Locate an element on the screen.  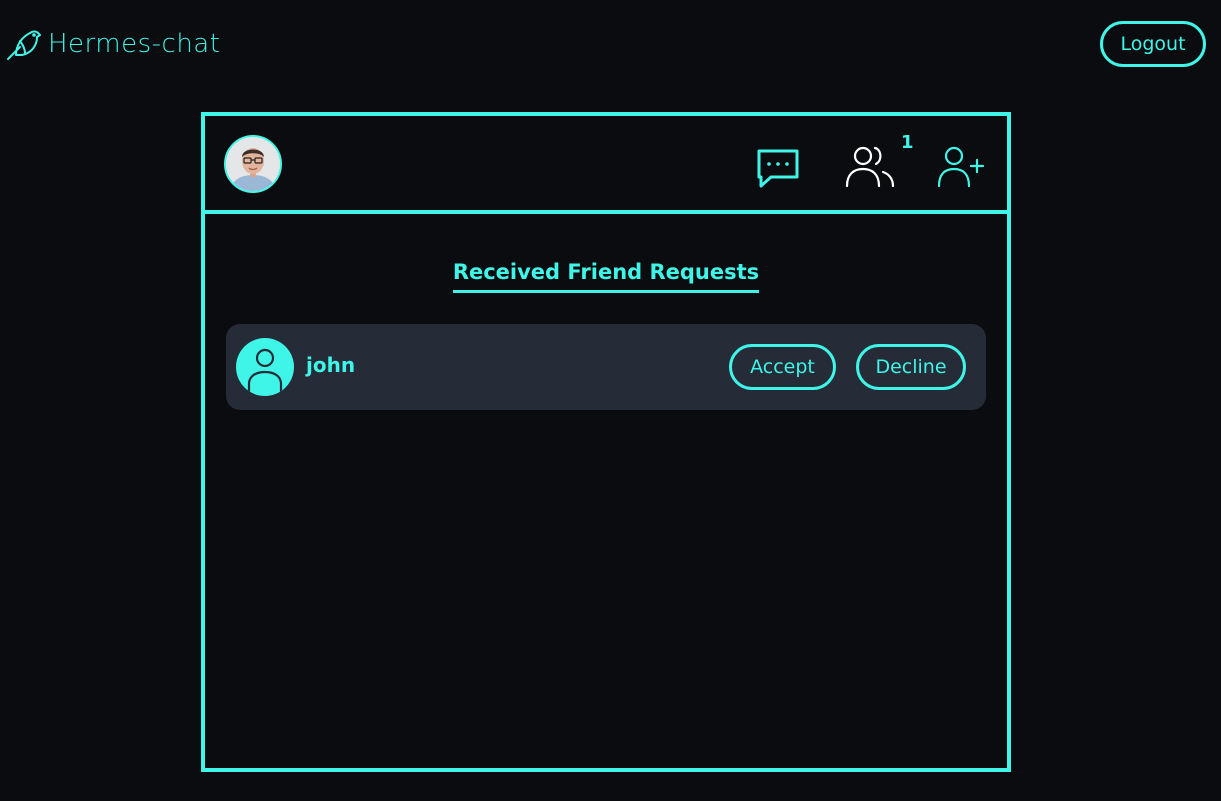
bird-logo-icon is located at coordinates (24, 44).